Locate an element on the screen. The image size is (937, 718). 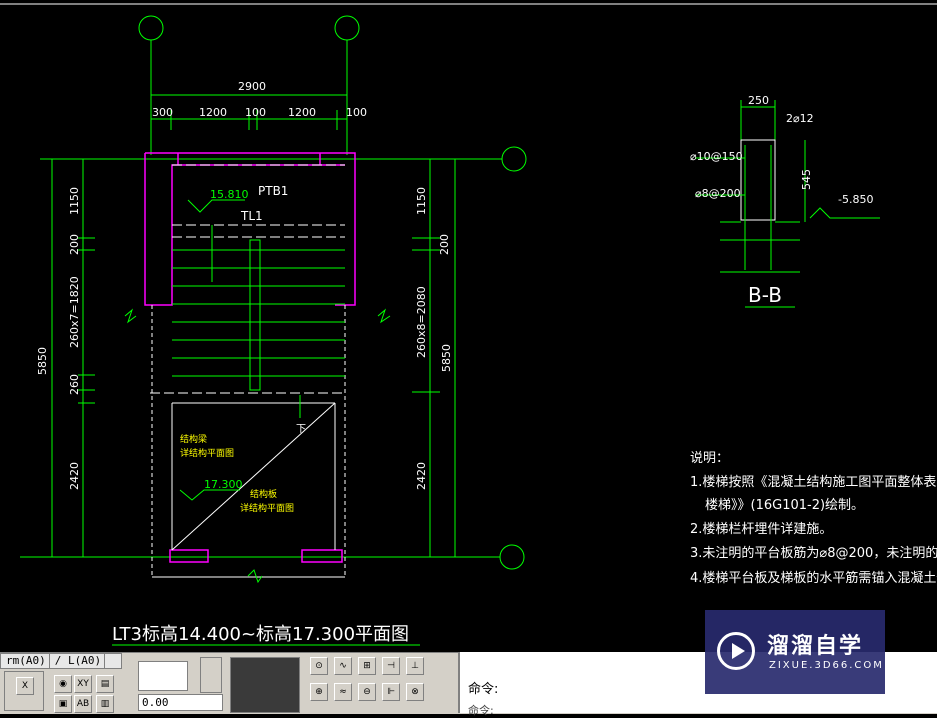
note-1b: 楼梯》》(16G101-2)绘制。 is located at coordinates (784, 505).